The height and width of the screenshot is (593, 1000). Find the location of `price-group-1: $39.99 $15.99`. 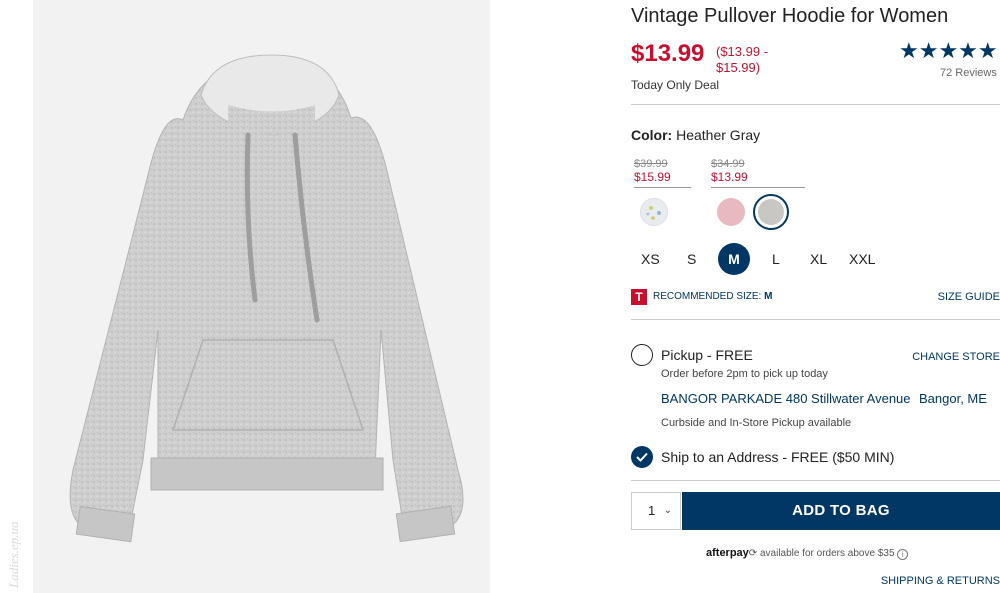

price-group-1: $39.99 $15.99 is located at coordinates (662, 173).